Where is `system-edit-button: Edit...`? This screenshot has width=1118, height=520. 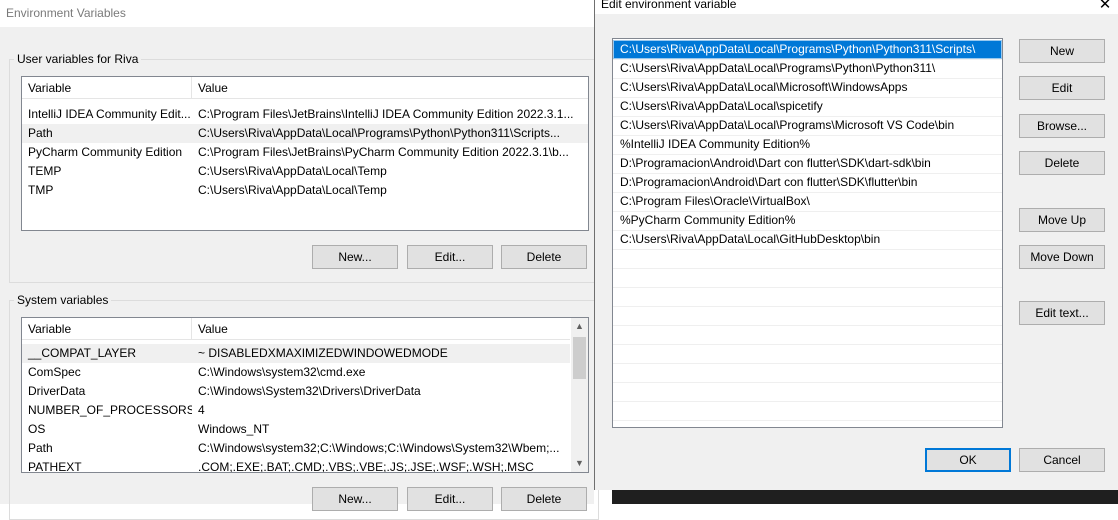
system-edit-button: Edit... is located at coordinates (450, 499).